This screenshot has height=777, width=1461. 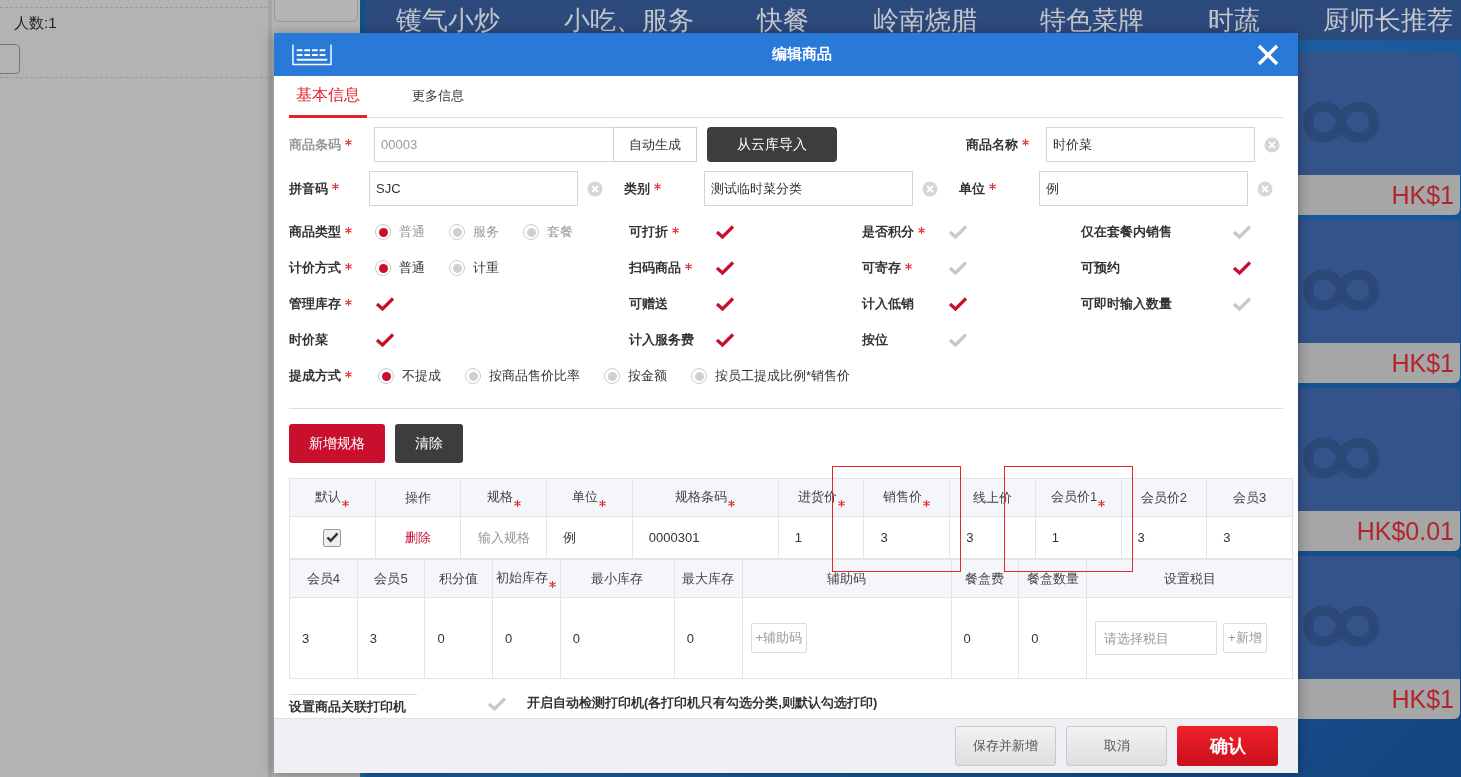 I want to click on table-cell: 1, so click(x=821, y=537).